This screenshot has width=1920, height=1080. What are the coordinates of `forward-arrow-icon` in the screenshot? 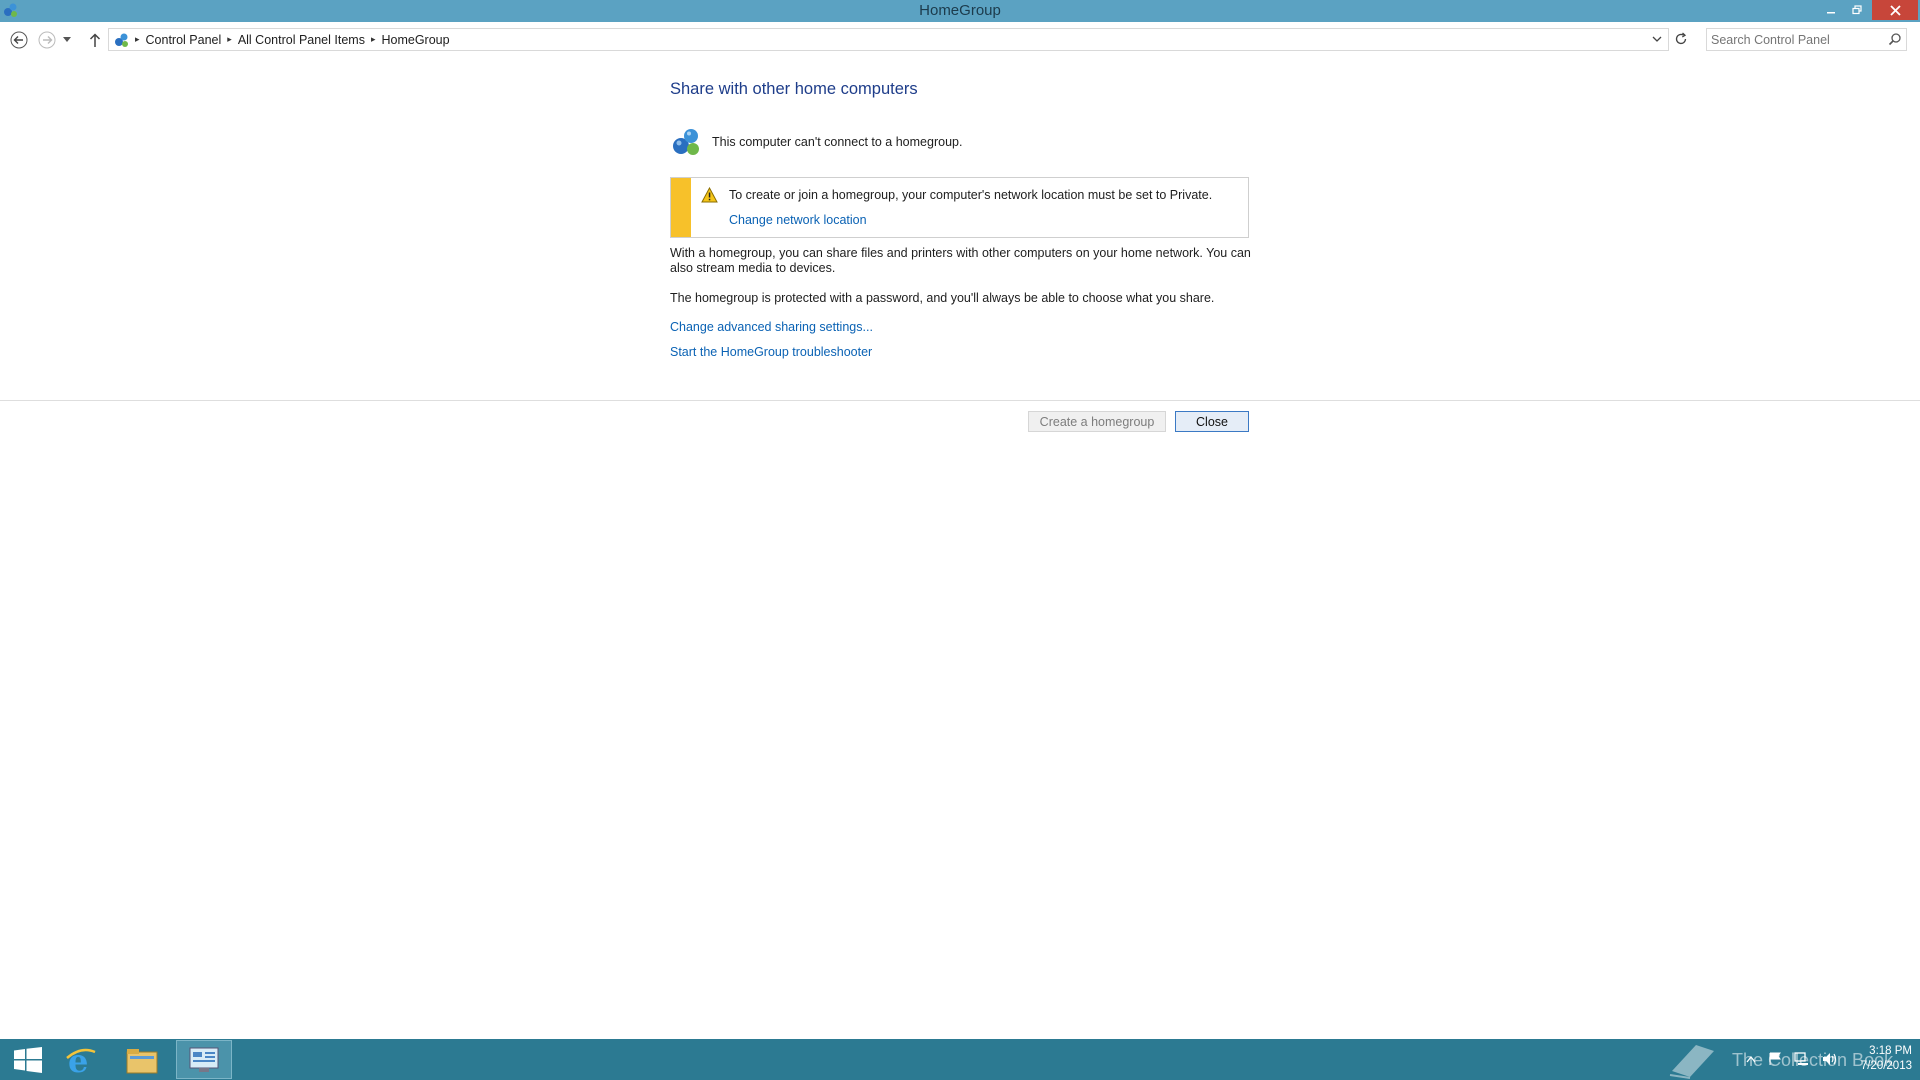 It's located at (47, 40).